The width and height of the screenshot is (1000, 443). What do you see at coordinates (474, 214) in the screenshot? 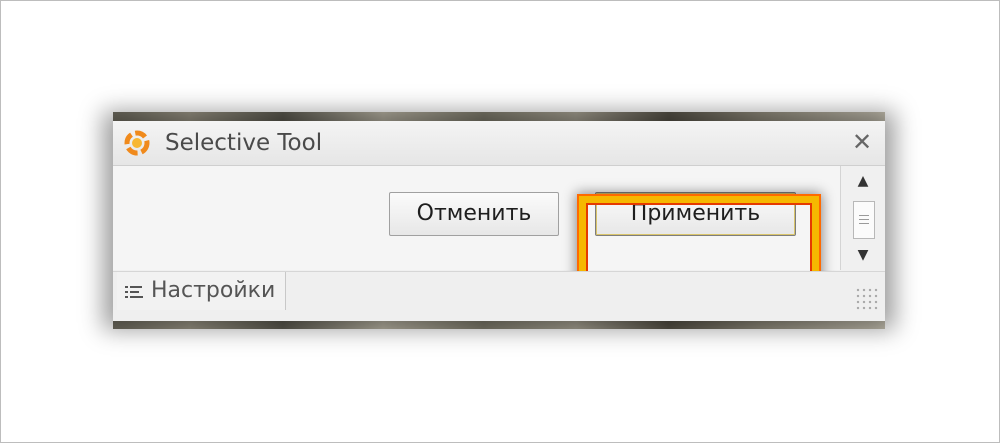
I see `cancel-button: Отменить` at bounding box center [474, 214].